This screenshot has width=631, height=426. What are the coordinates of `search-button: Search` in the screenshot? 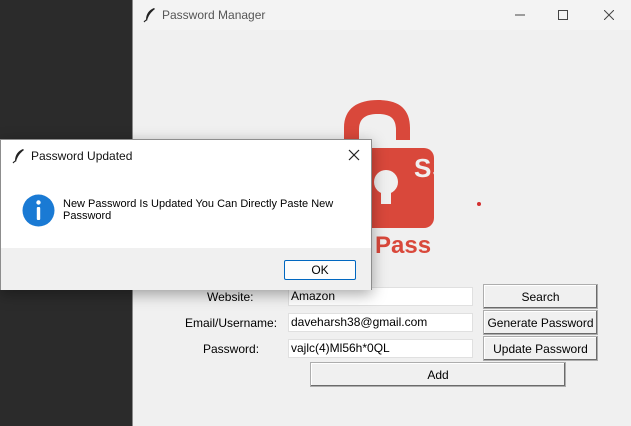 It's located at (540, 296).